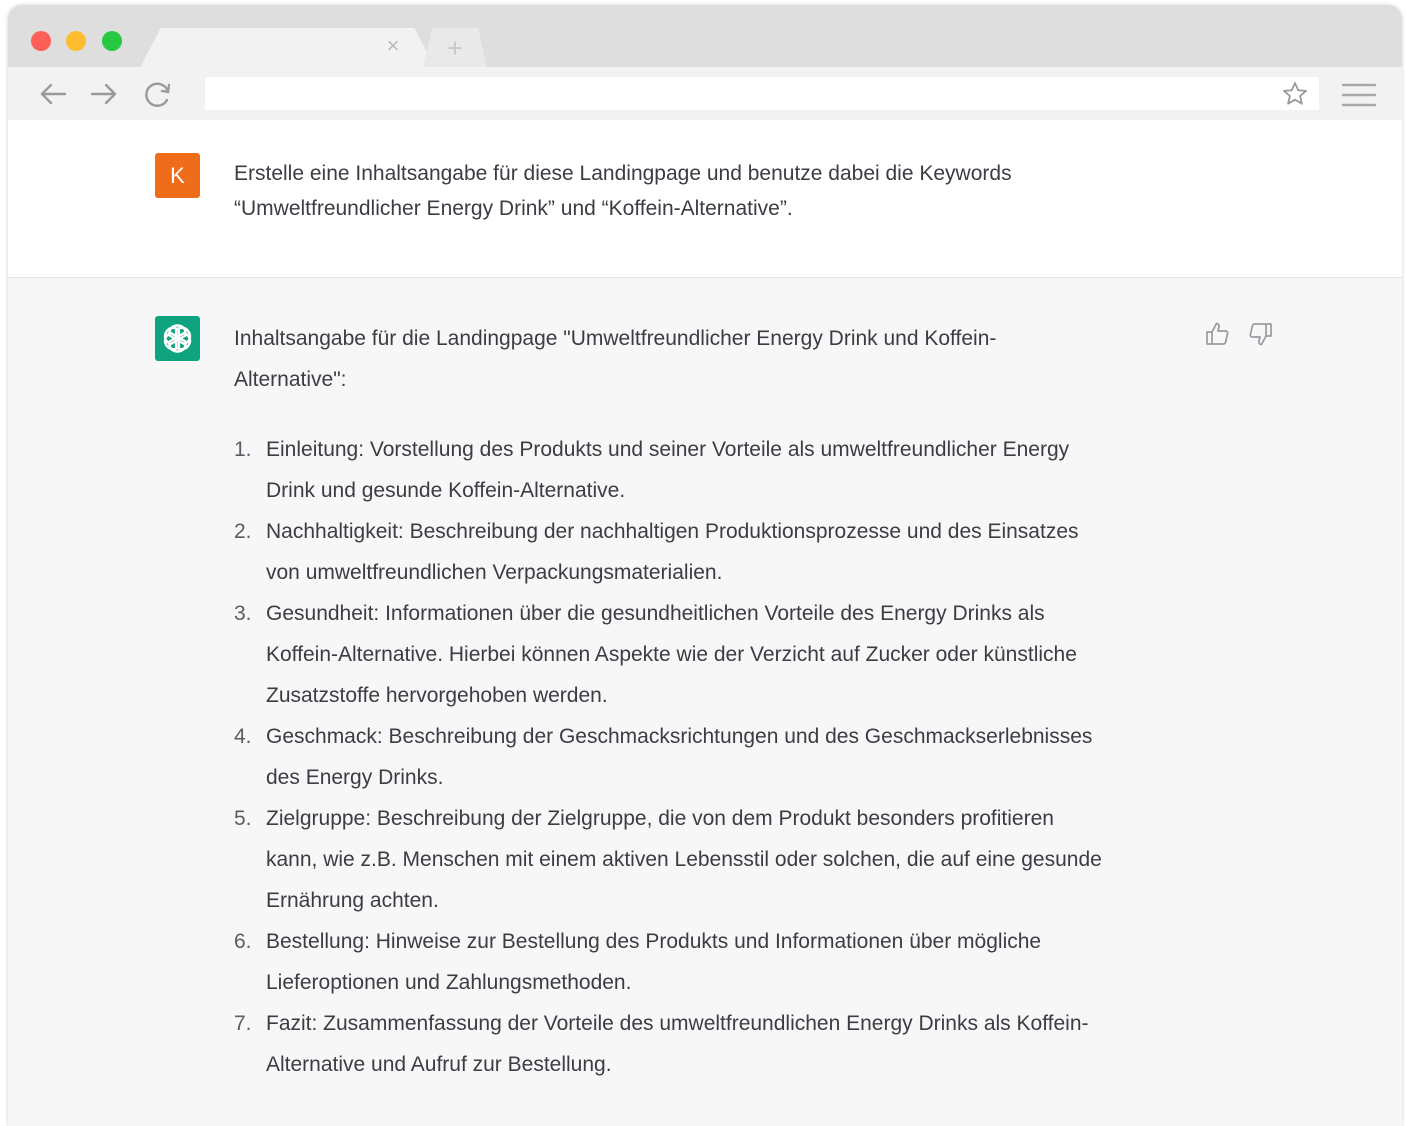  I want to click on back-button, so click(53, 94).